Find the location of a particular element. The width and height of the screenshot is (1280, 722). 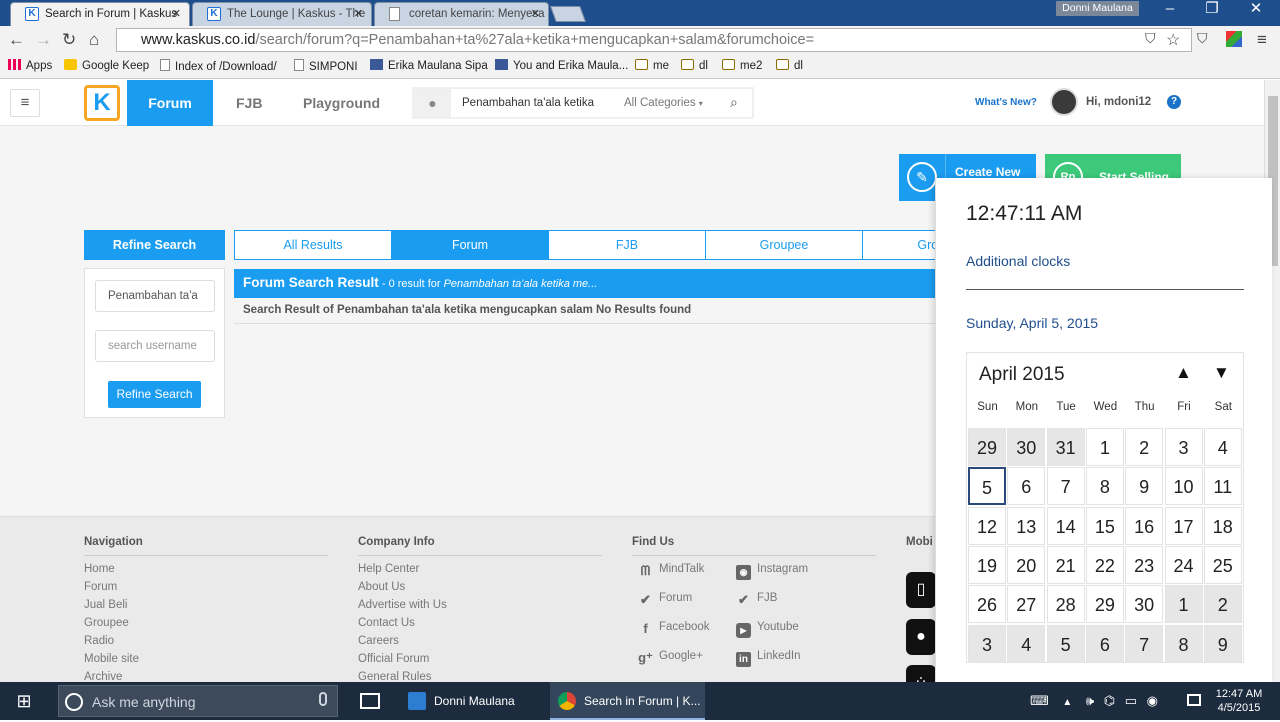

bookmark-folder-dl2: dl is located at coordinates (789, 65).